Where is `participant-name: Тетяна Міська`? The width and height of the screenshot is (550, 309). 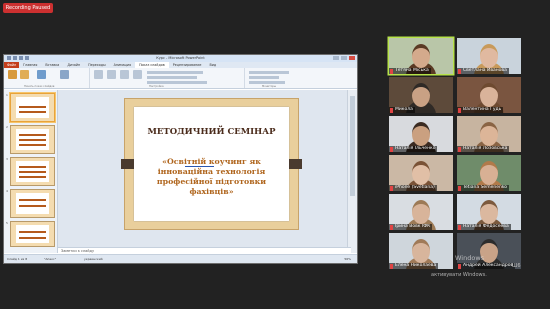 participant-name: Тетяна Міська is located at coordinates (410, 71).